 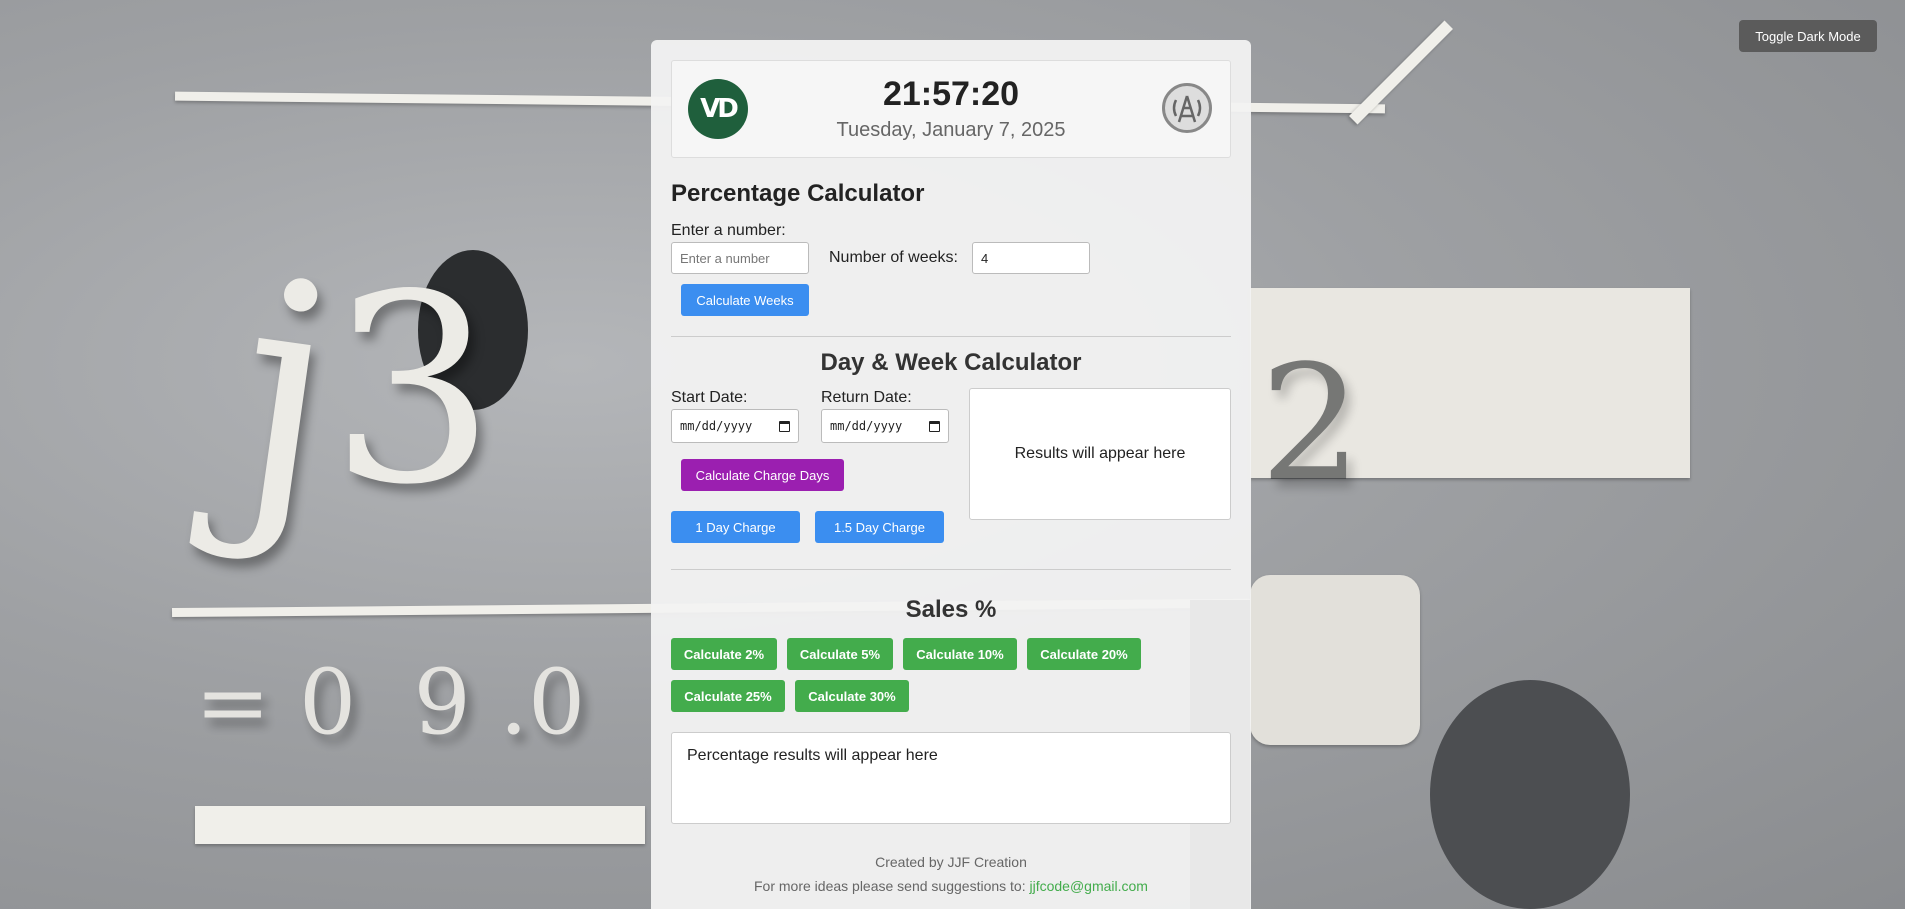 I want to click on clock-date: Tuesday, January 7, 2025, so click(x=951, y=130).